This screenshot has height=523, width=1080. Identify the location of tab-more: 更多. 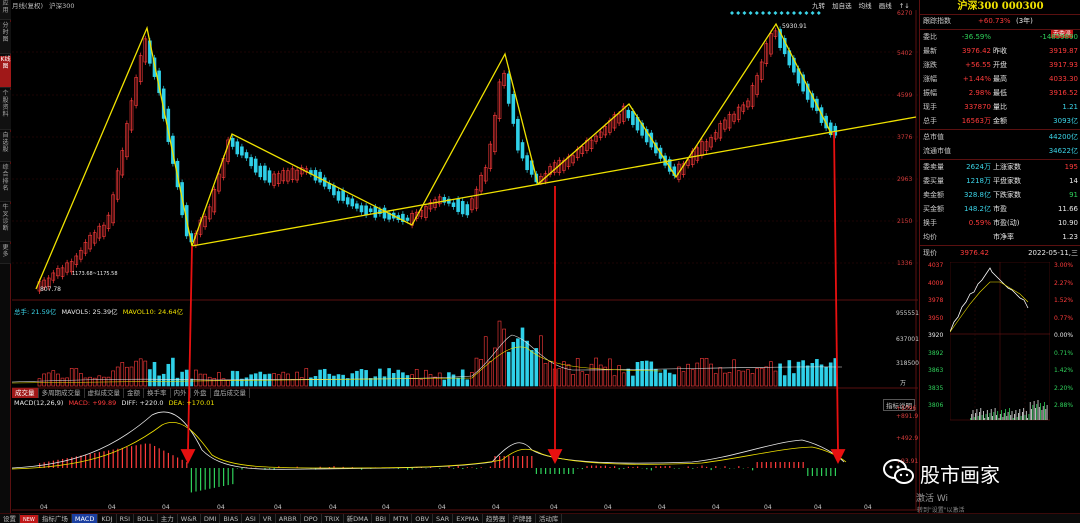
(5, 254).